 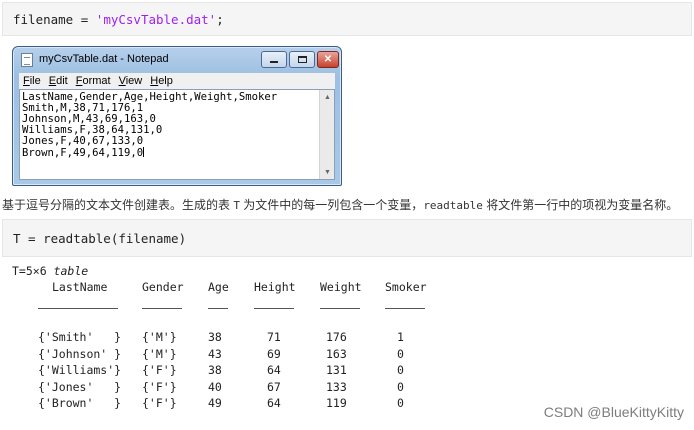 I want to click on table-cell: 163, so click(x=336, y=353).